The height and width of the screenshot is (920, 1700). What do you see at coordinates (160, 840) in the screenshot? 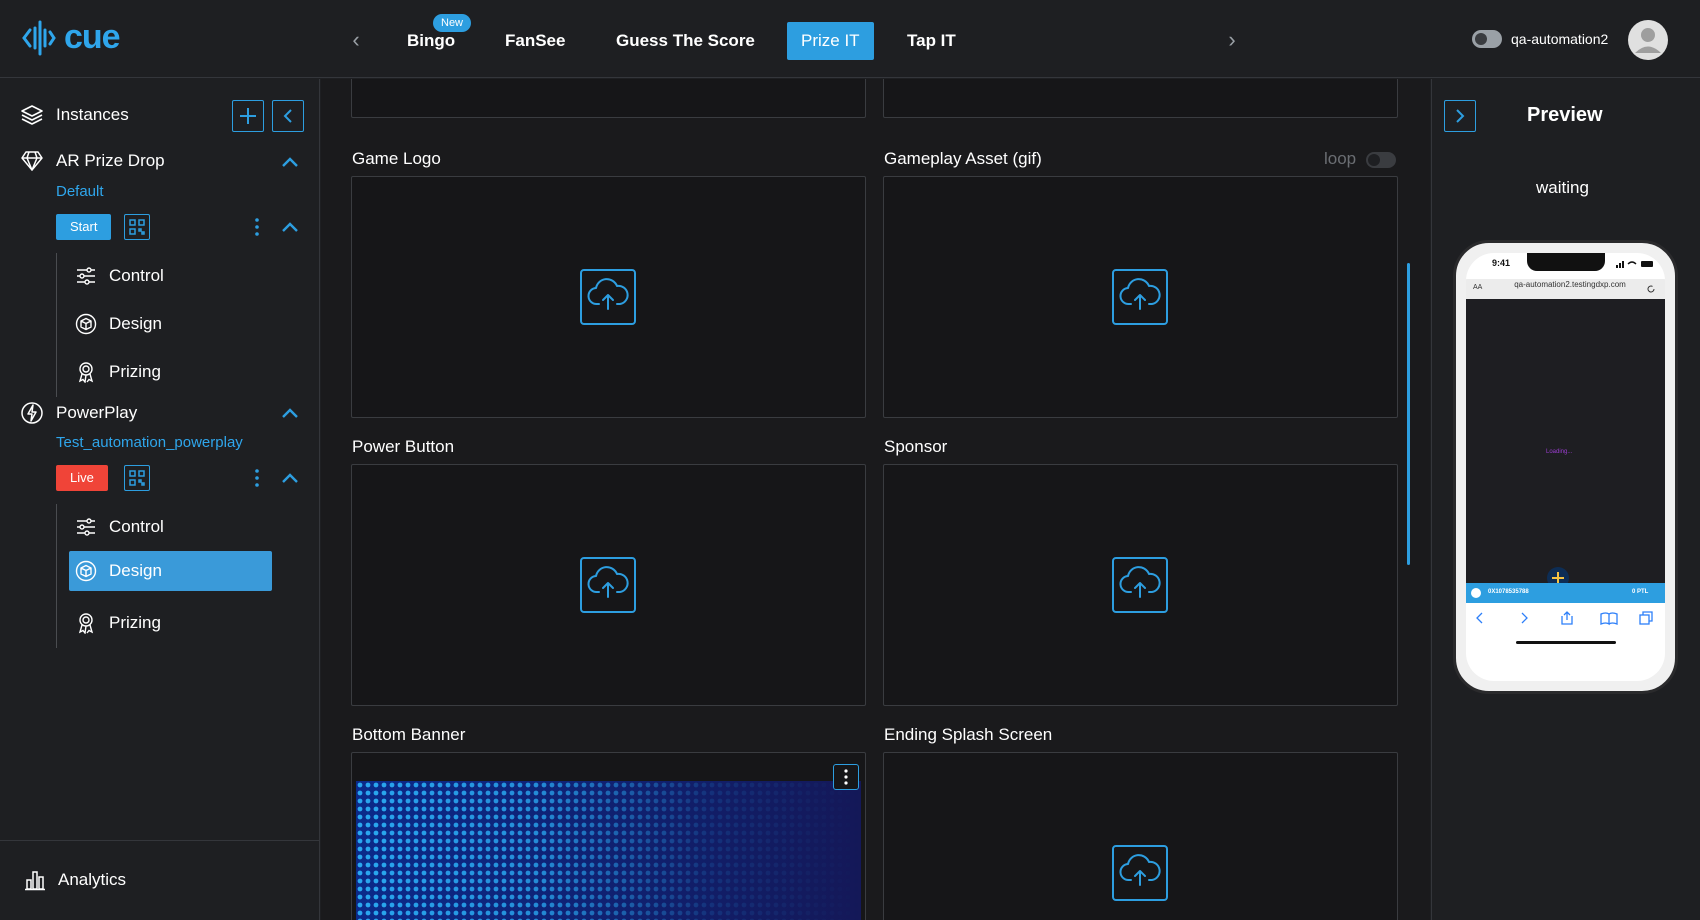
I see `sidebar-divider` at bounding box center [160, 840].